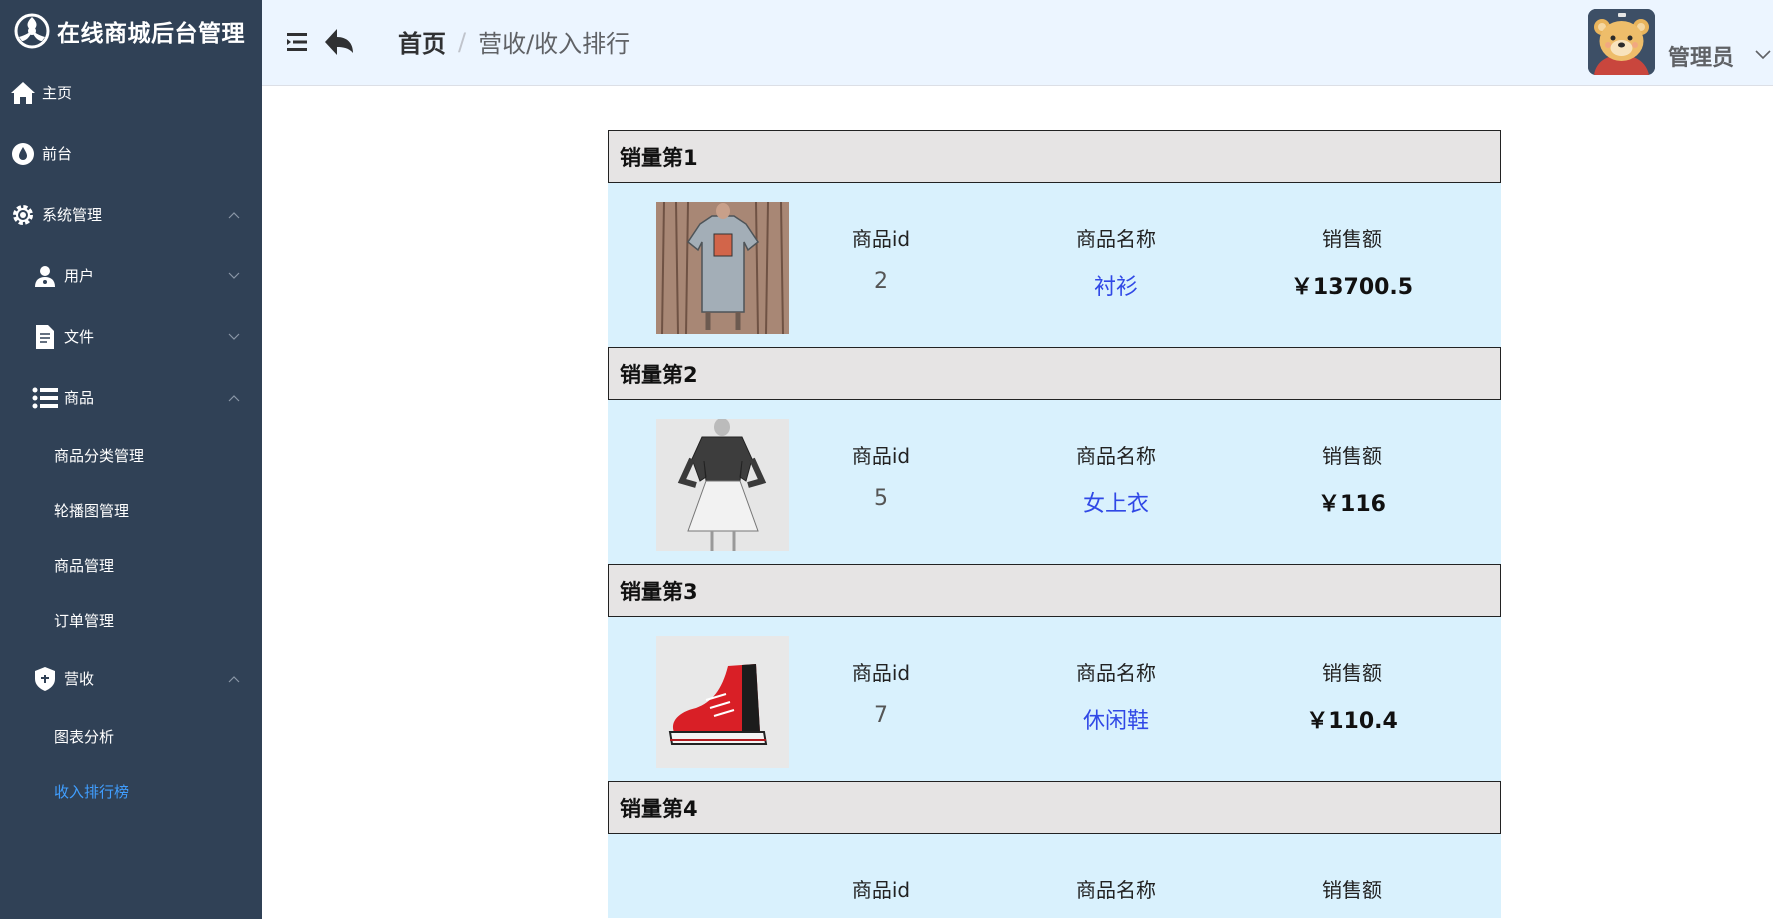  I want to click on sidebar-item-label: 收入排行榜, so click(92, 792).